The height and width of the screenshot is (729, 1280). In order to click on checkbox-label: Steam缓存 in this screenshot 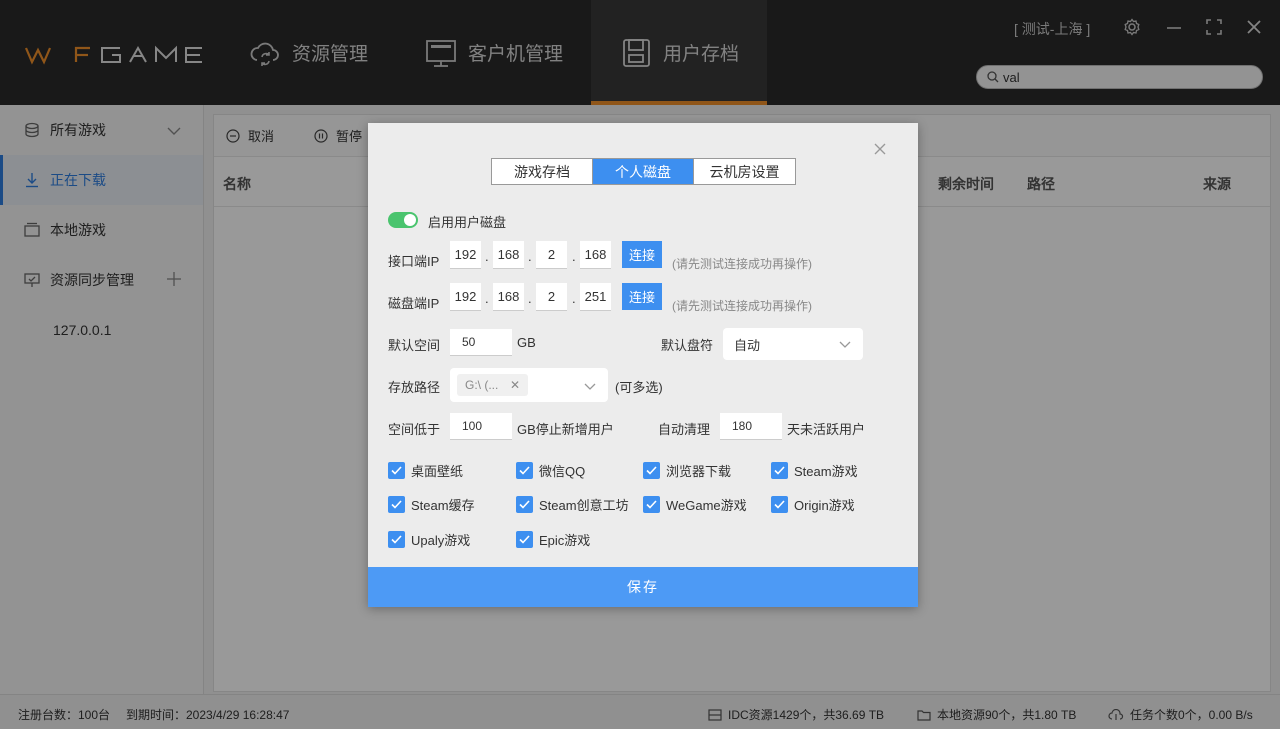, I will do `click(443, 505)`.